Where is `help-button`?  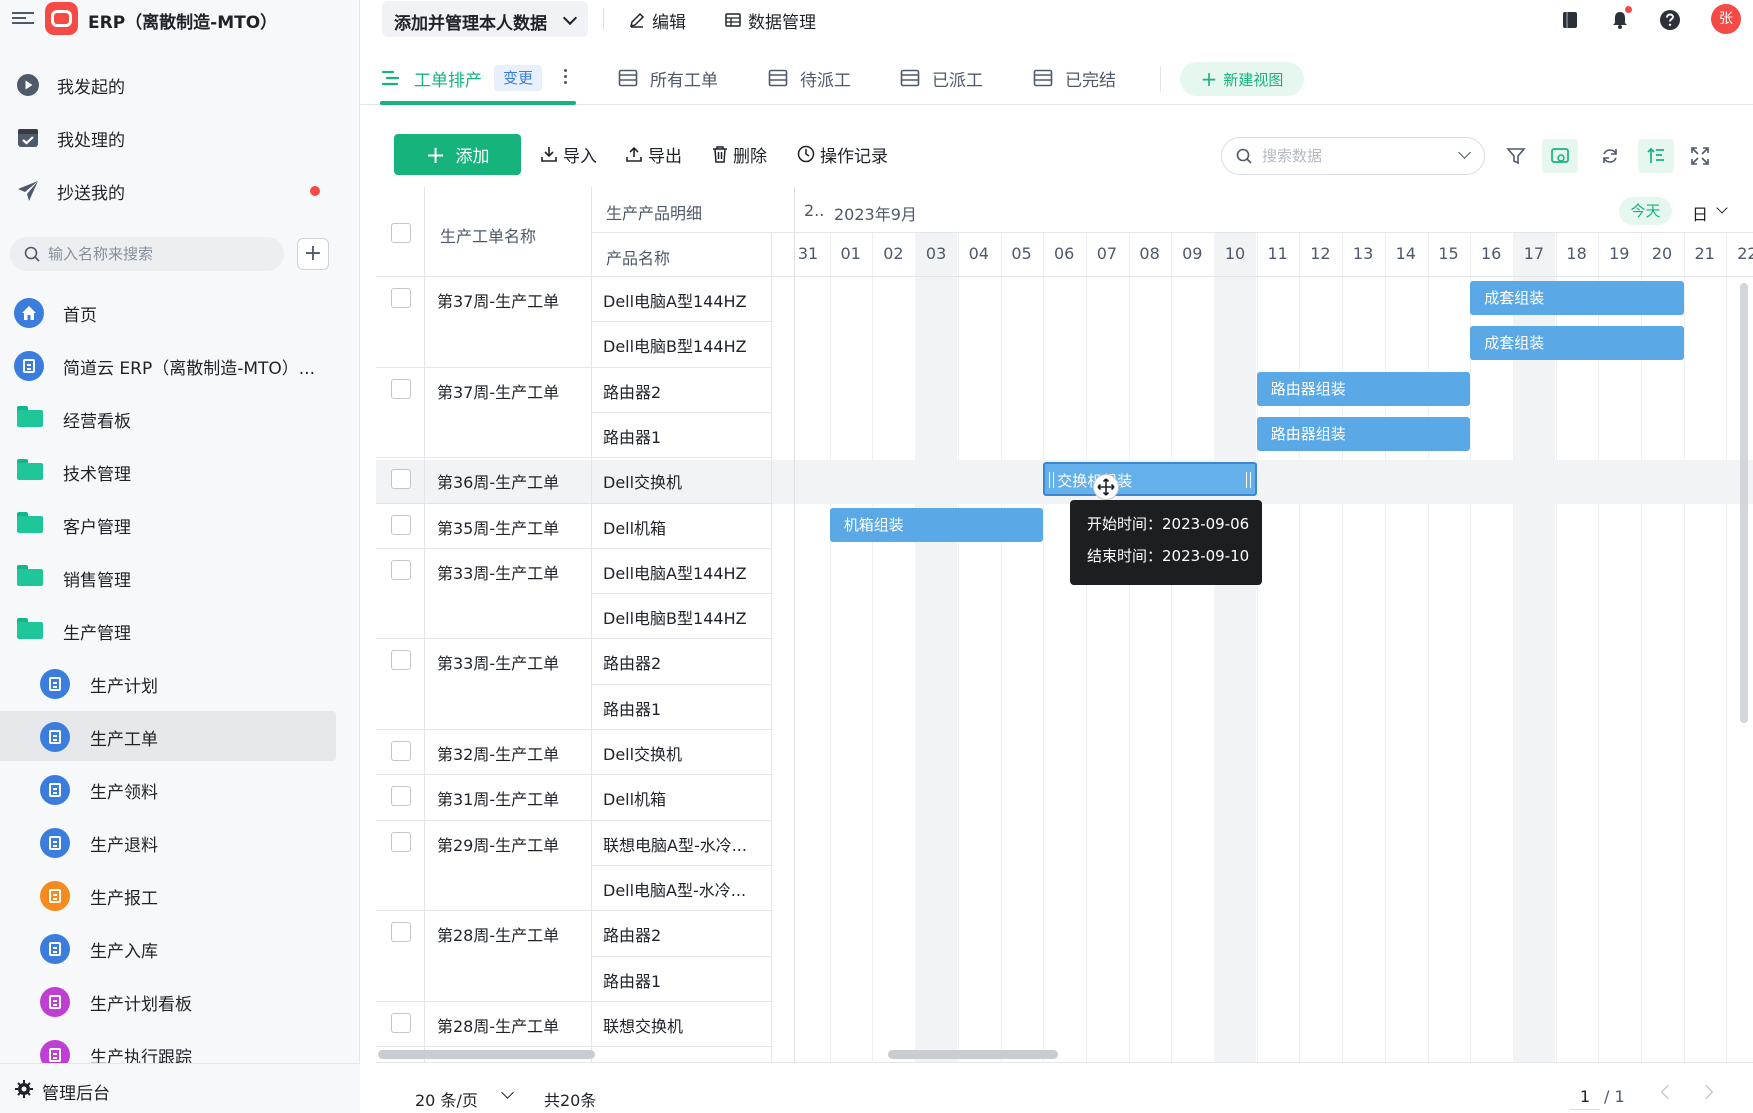
help-button is located at coordinates (1670, 20).